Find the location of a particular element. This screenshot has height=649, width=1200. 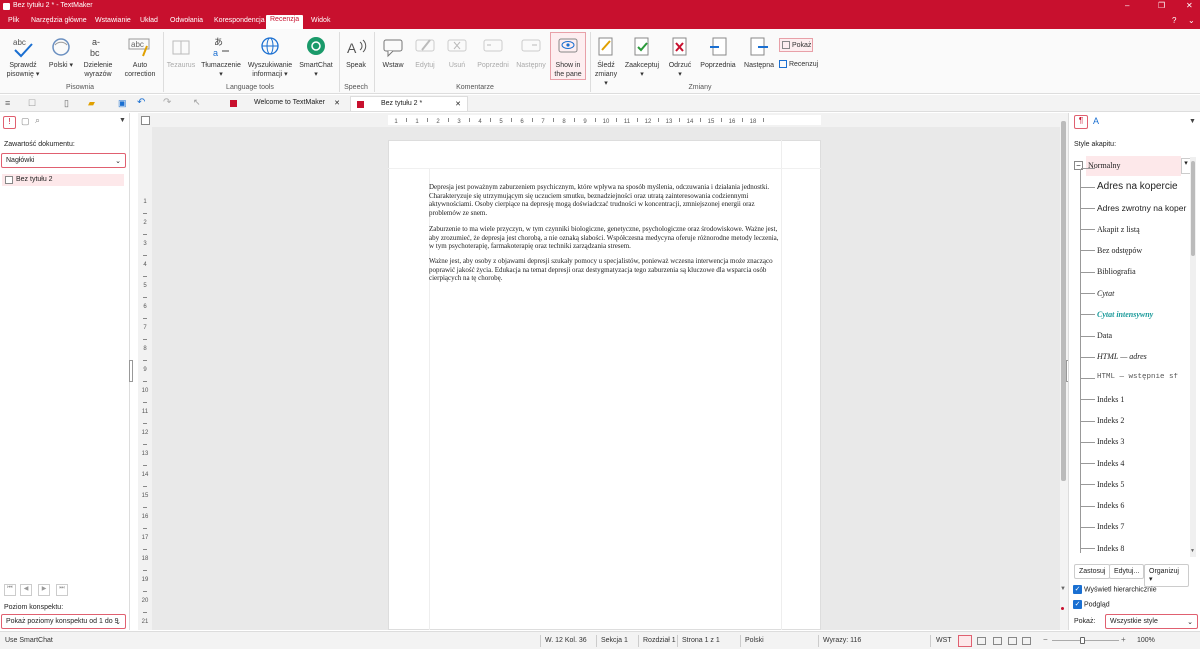

menu-tab-review: Recenzja is located at coordinates (285, 22).